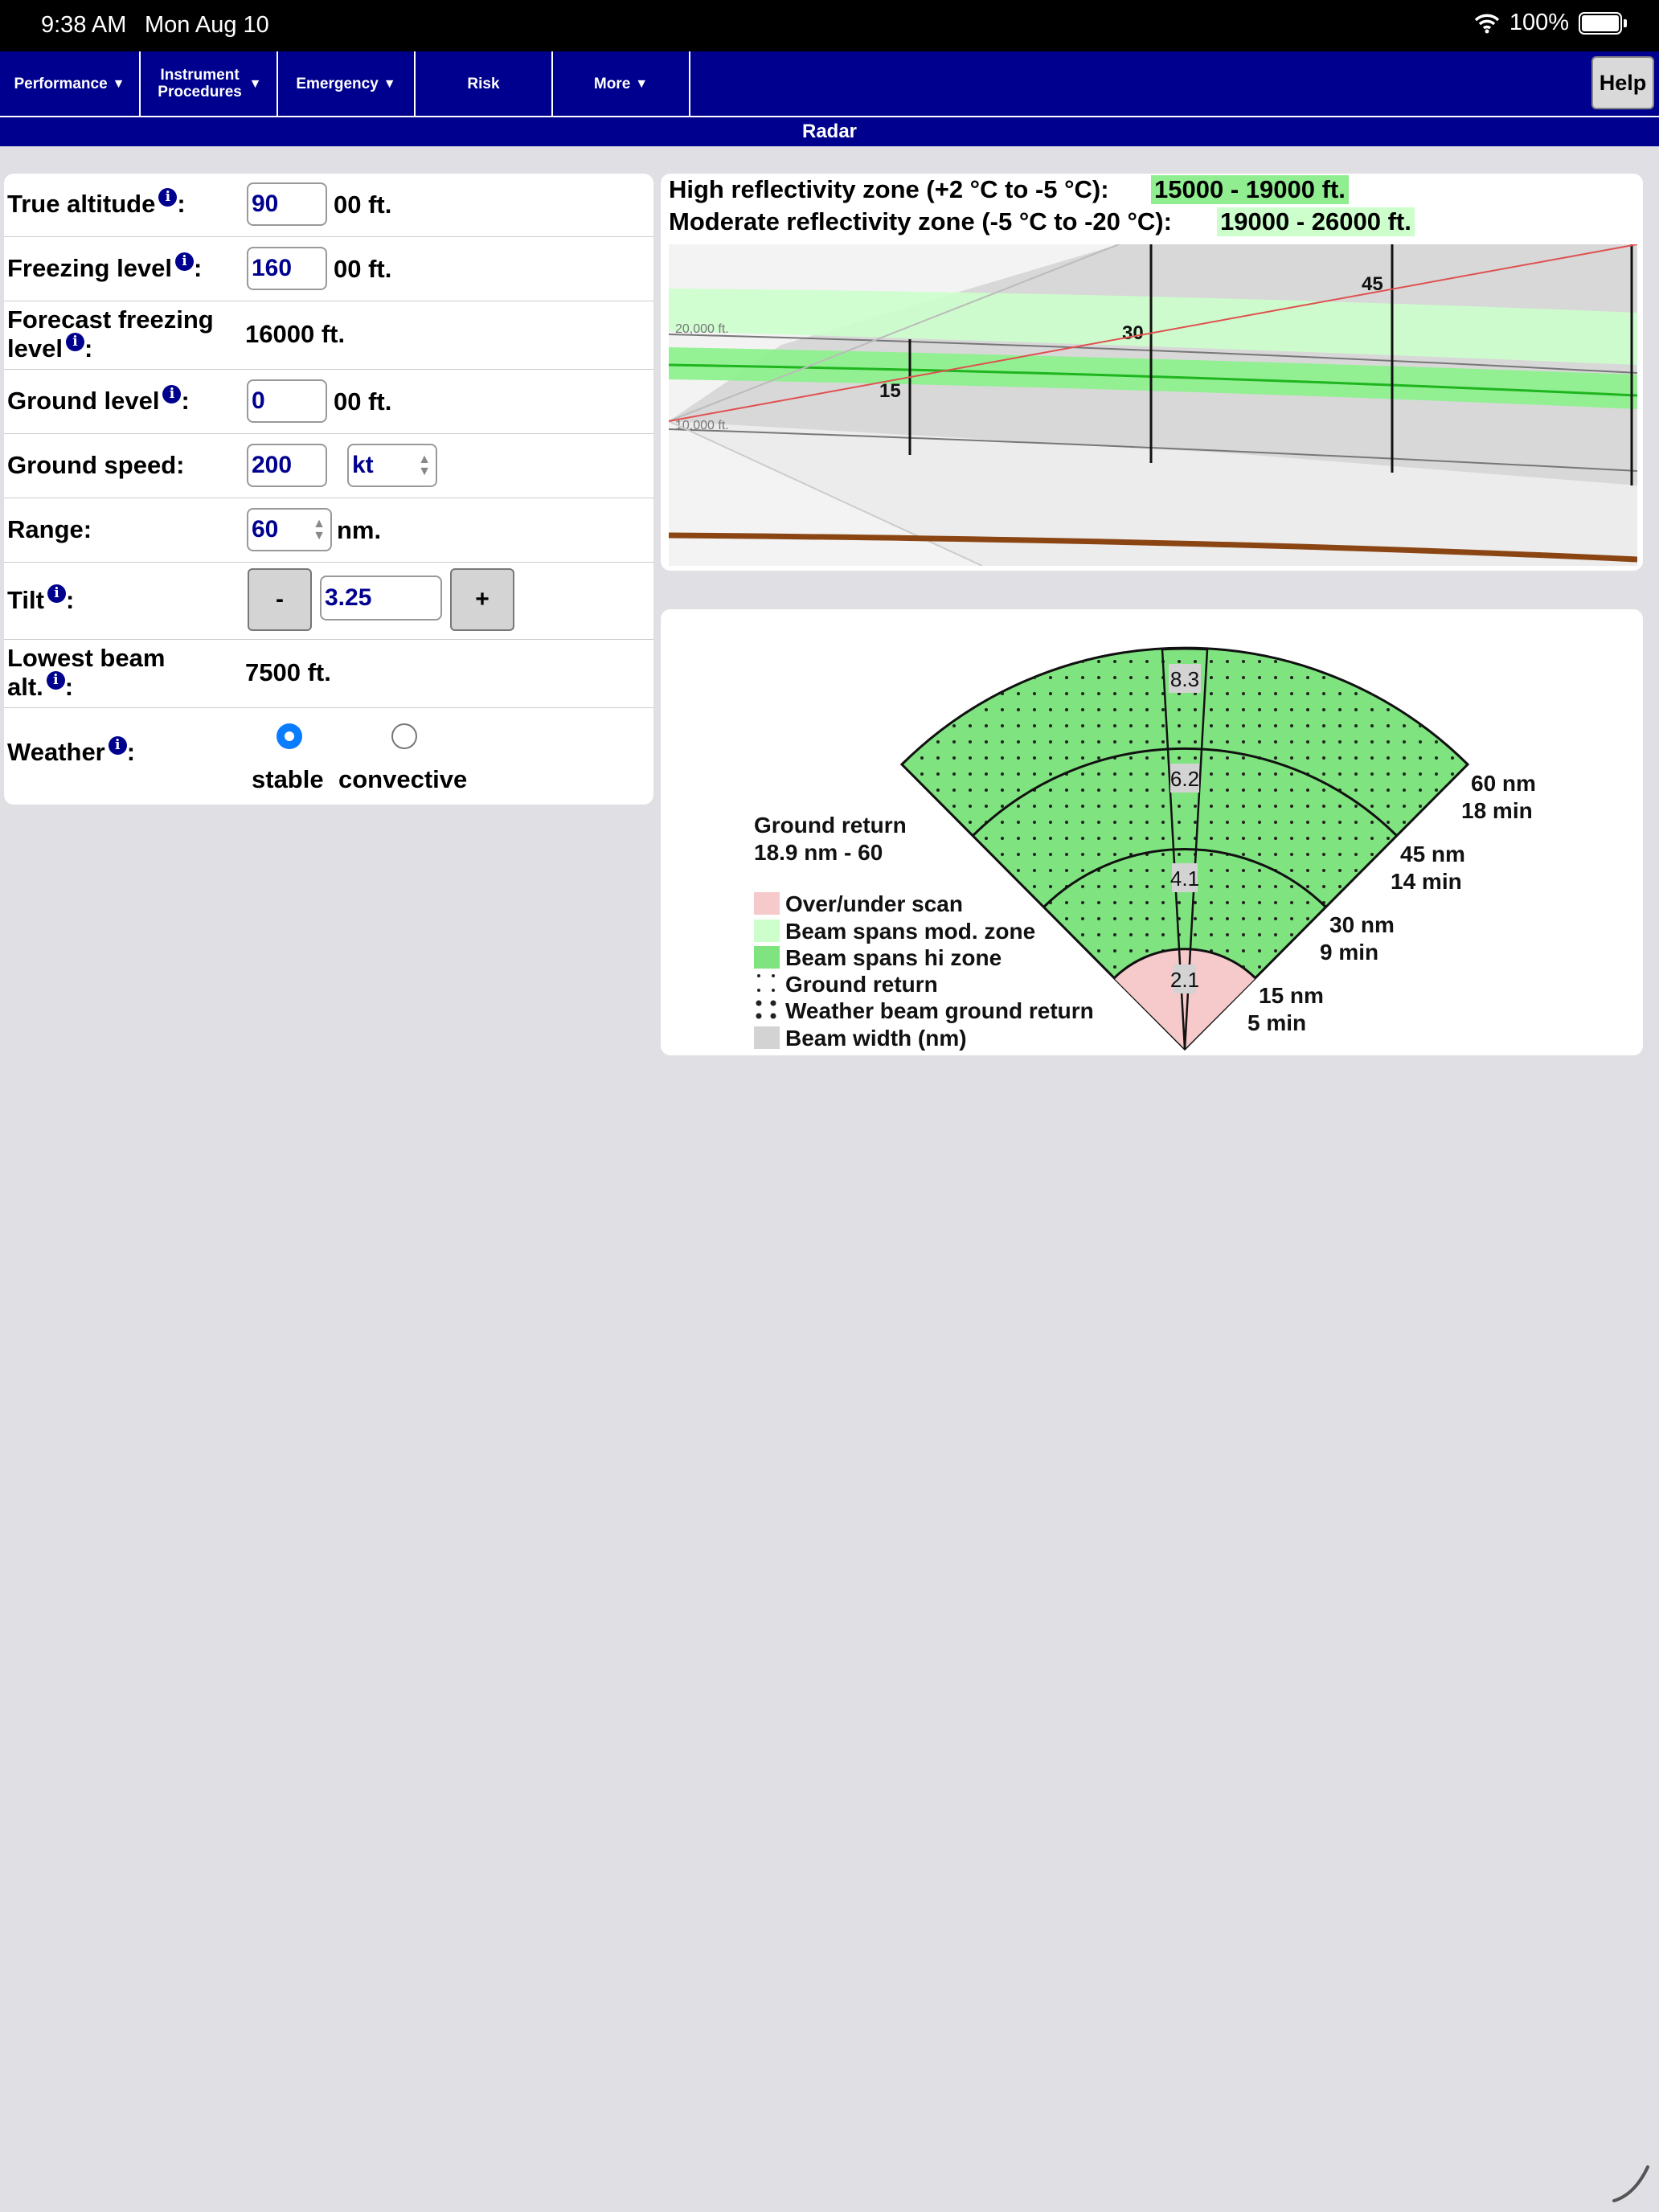 The width and height of the screenshot is (1659, 2212). Describe the element at coordinates (363, 269) in the screenshot. I see `freezing-level-unit: 00 ft.` at that location.